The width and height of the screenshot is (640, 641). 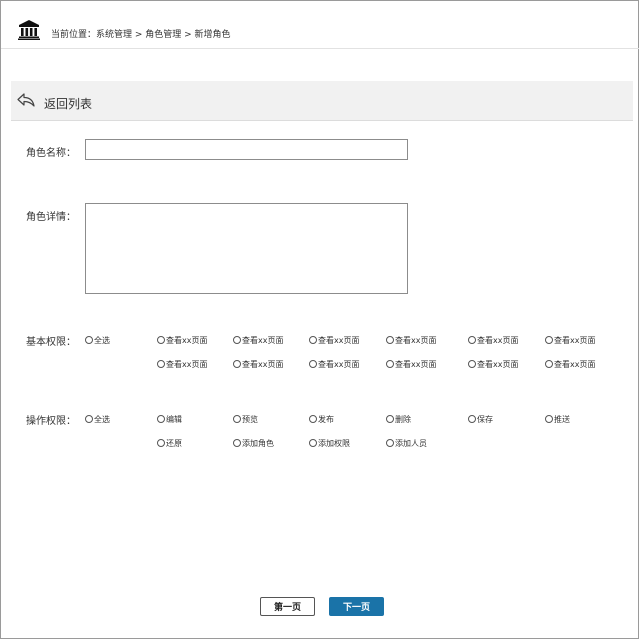 I want to click on option-label: 预览, so click(x=250, y=419).